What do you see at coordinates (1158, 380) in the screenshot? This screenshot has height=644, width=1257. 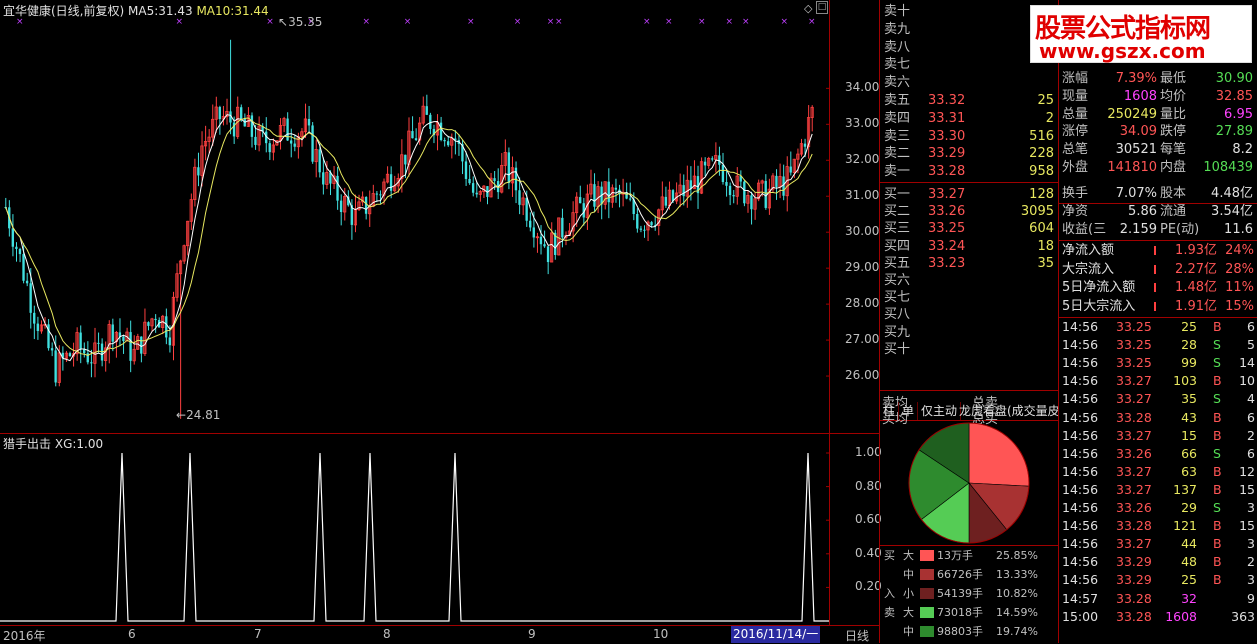 I see `trade-row: 14:56 33.27 103 B 10` at bounding box center [1158, 380].